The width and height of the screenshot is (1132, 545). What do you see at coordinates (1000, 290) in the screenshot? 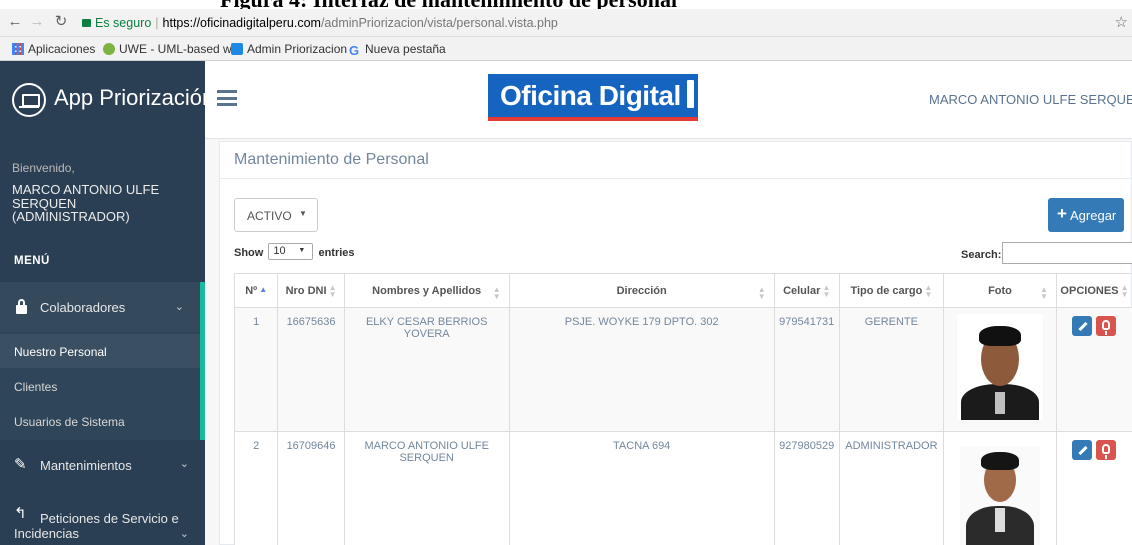
I see `column-header-foto: Foto ▲ ▼` at bounding box center [1000, 290].